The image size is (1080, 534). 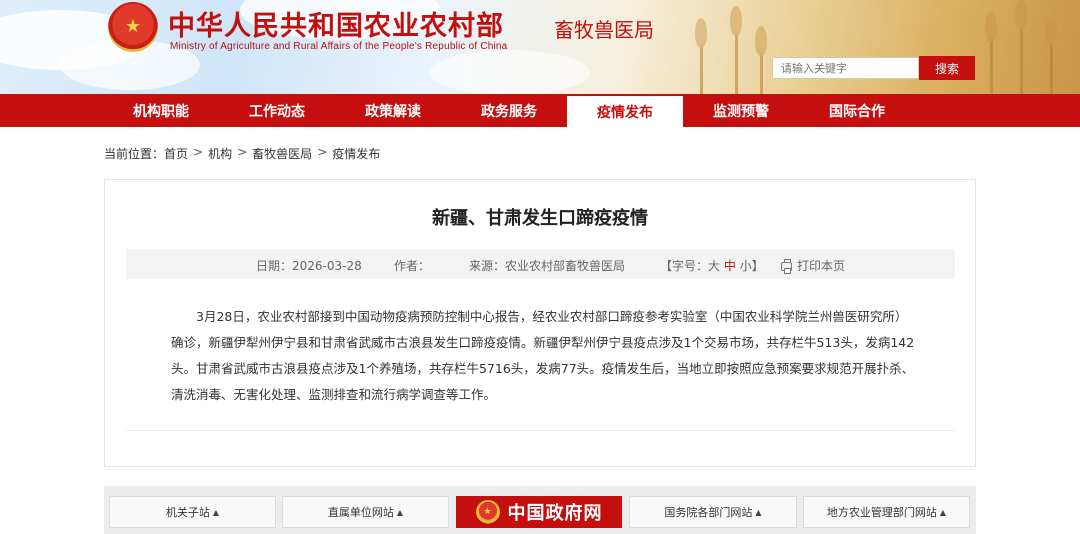 I want to click on cloud-decoration, so click(x=510, y=72).